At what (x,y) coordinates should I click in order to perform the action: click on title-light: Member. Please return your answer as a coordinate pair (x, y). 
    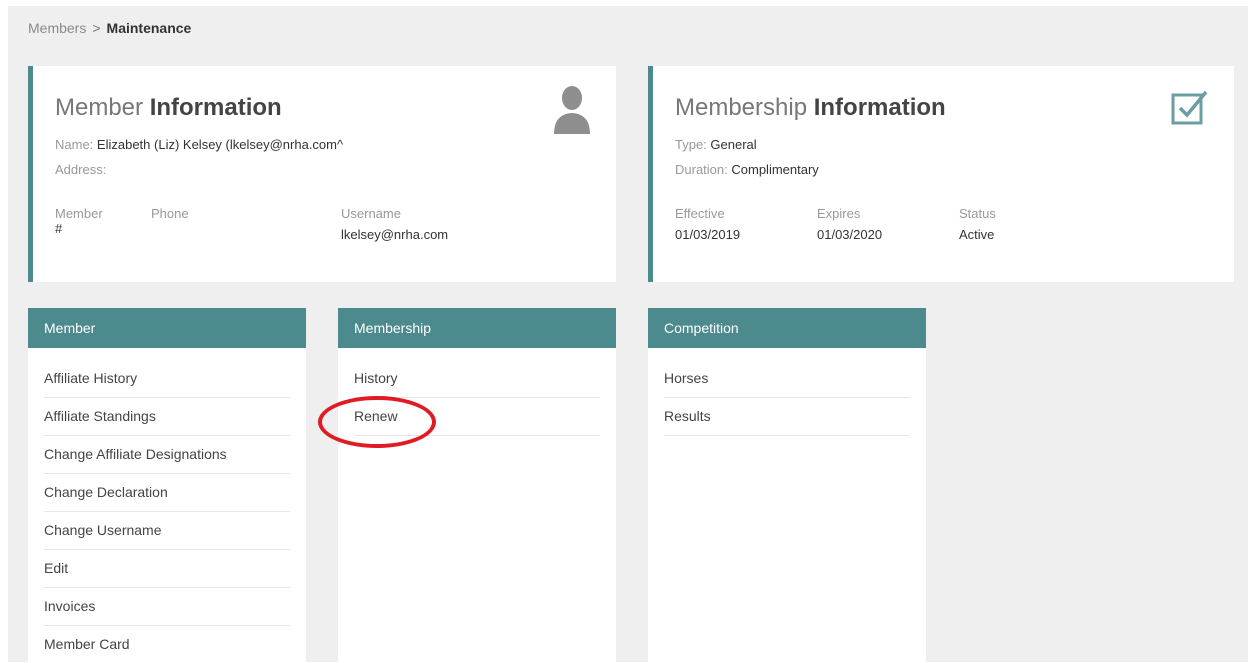
    Looking at the image, I should click on (102, 107).